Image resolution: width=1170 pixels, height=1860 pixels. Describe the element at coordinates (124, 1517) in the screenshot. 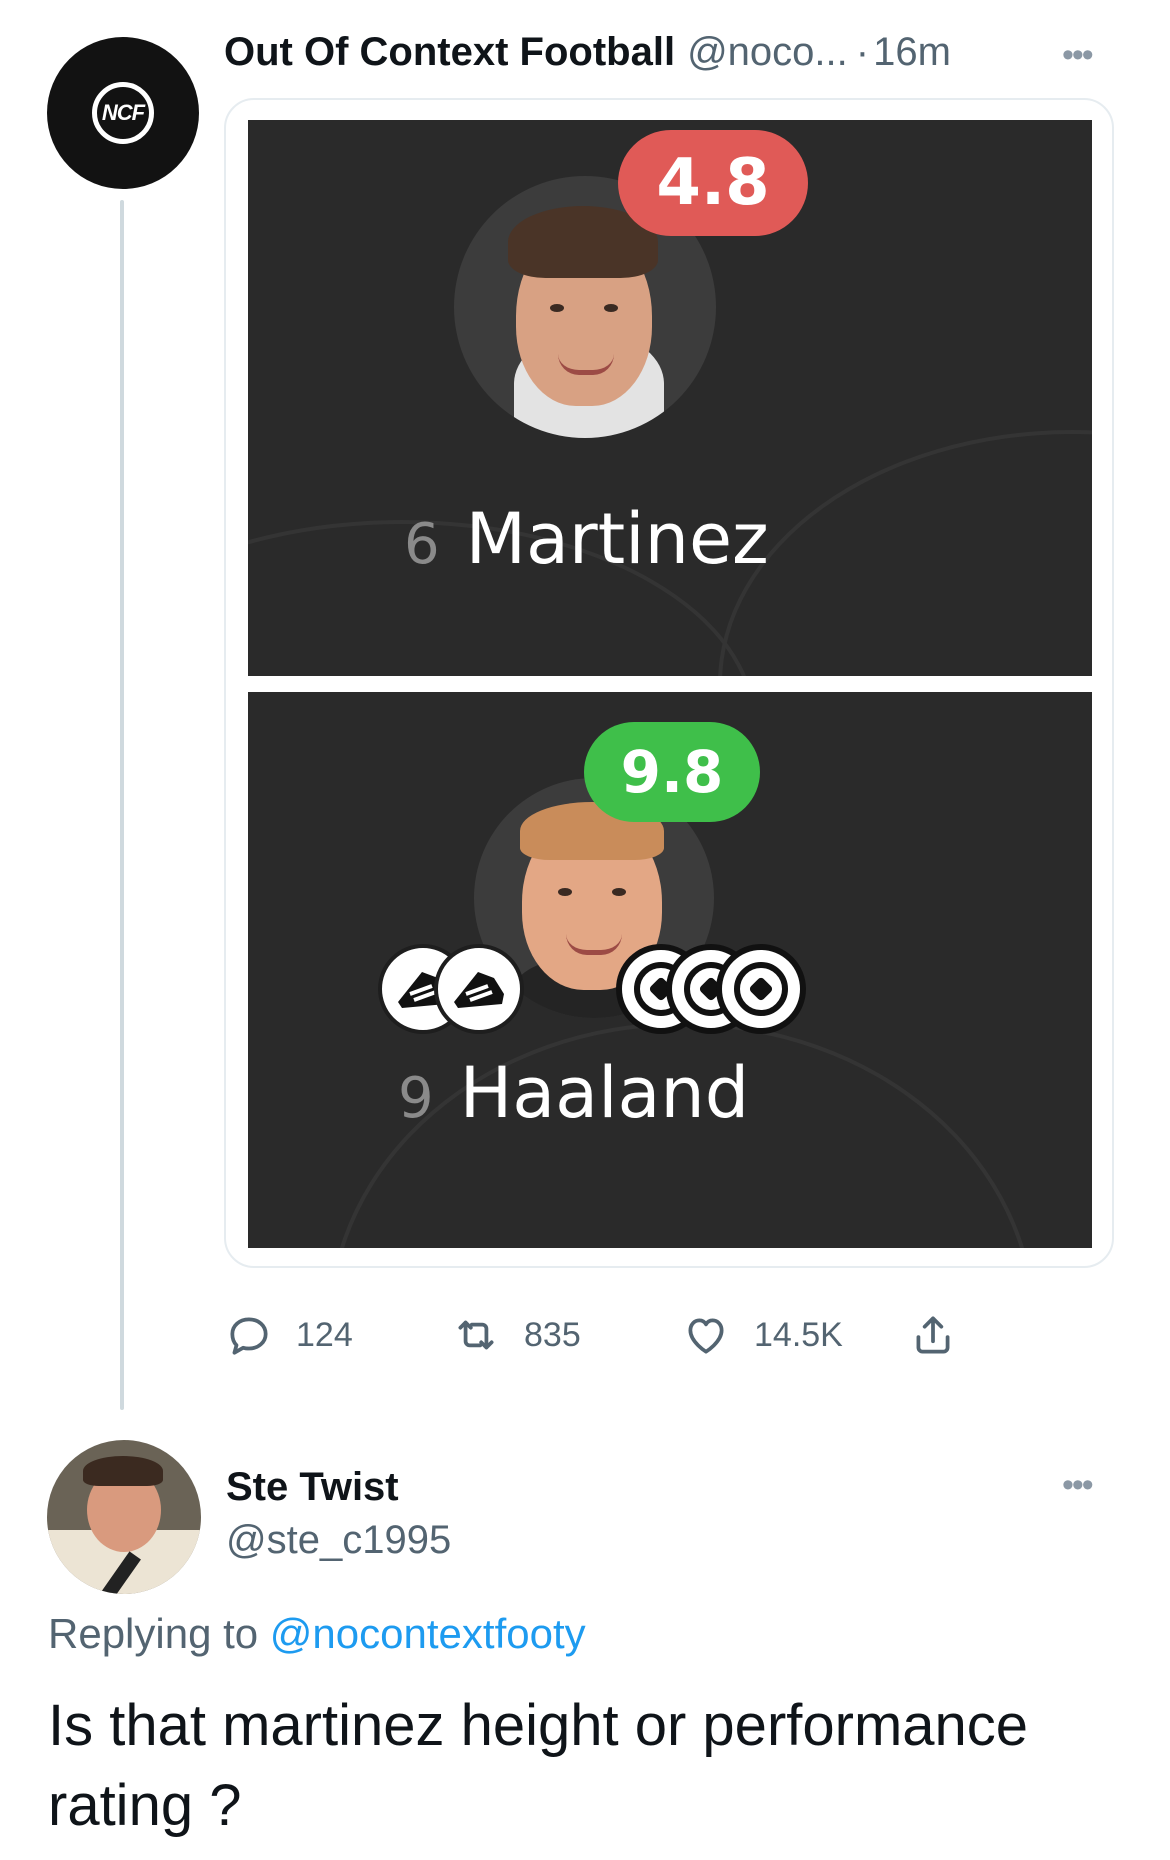

I see `reply-author-avatar` at that location.